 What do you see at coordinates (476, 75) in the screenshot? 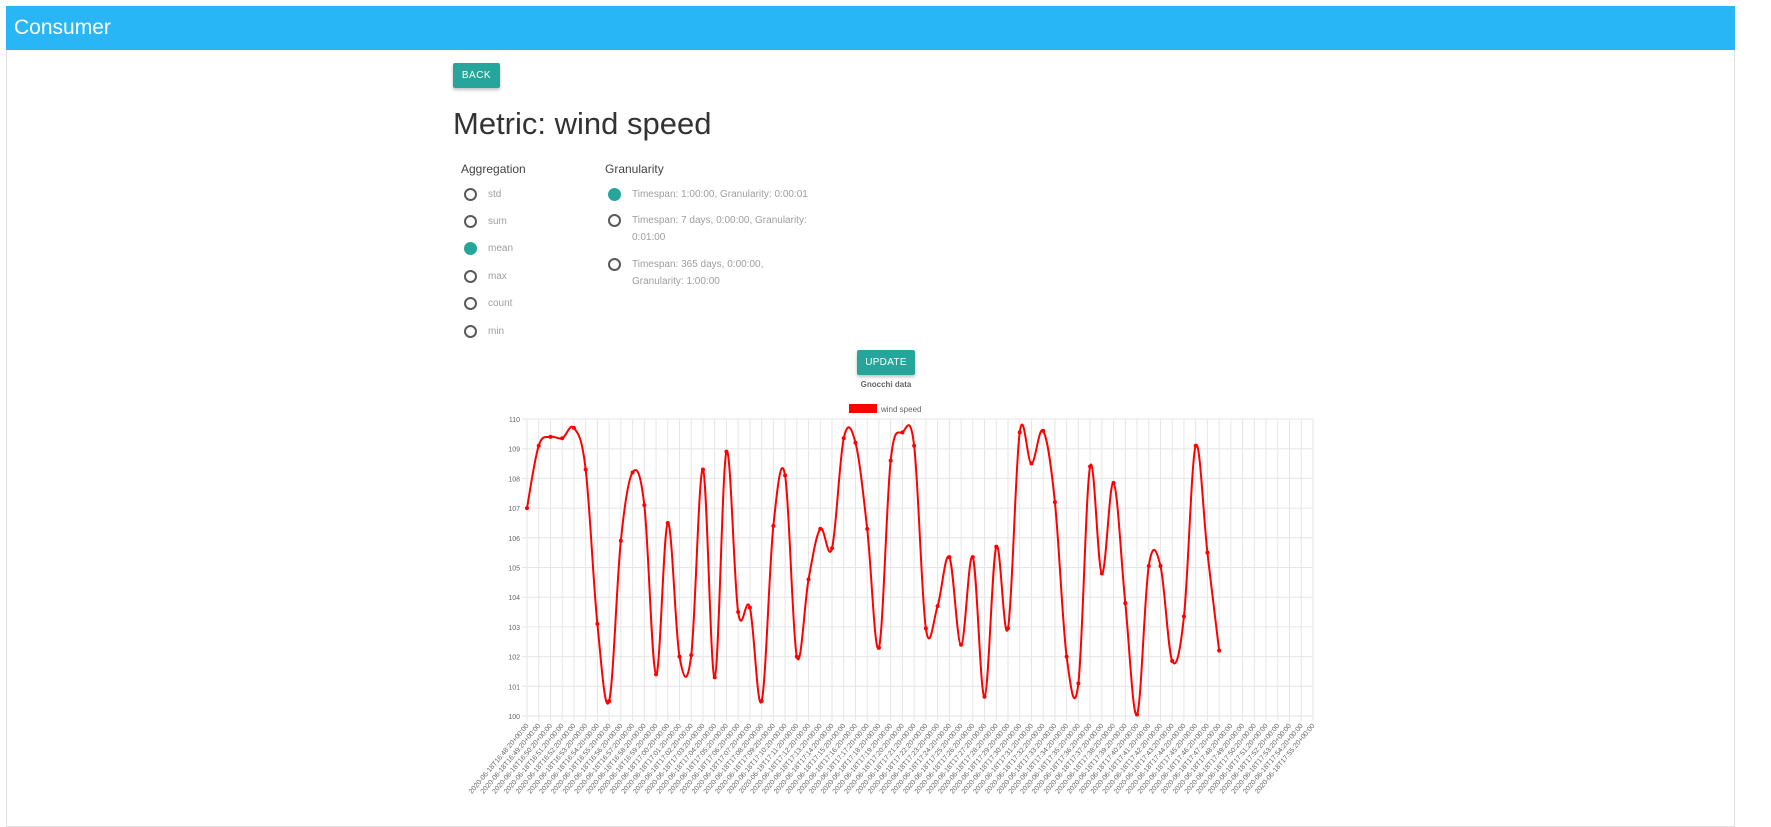
I see `back-button: BACK` at bounding box center [476, 75].